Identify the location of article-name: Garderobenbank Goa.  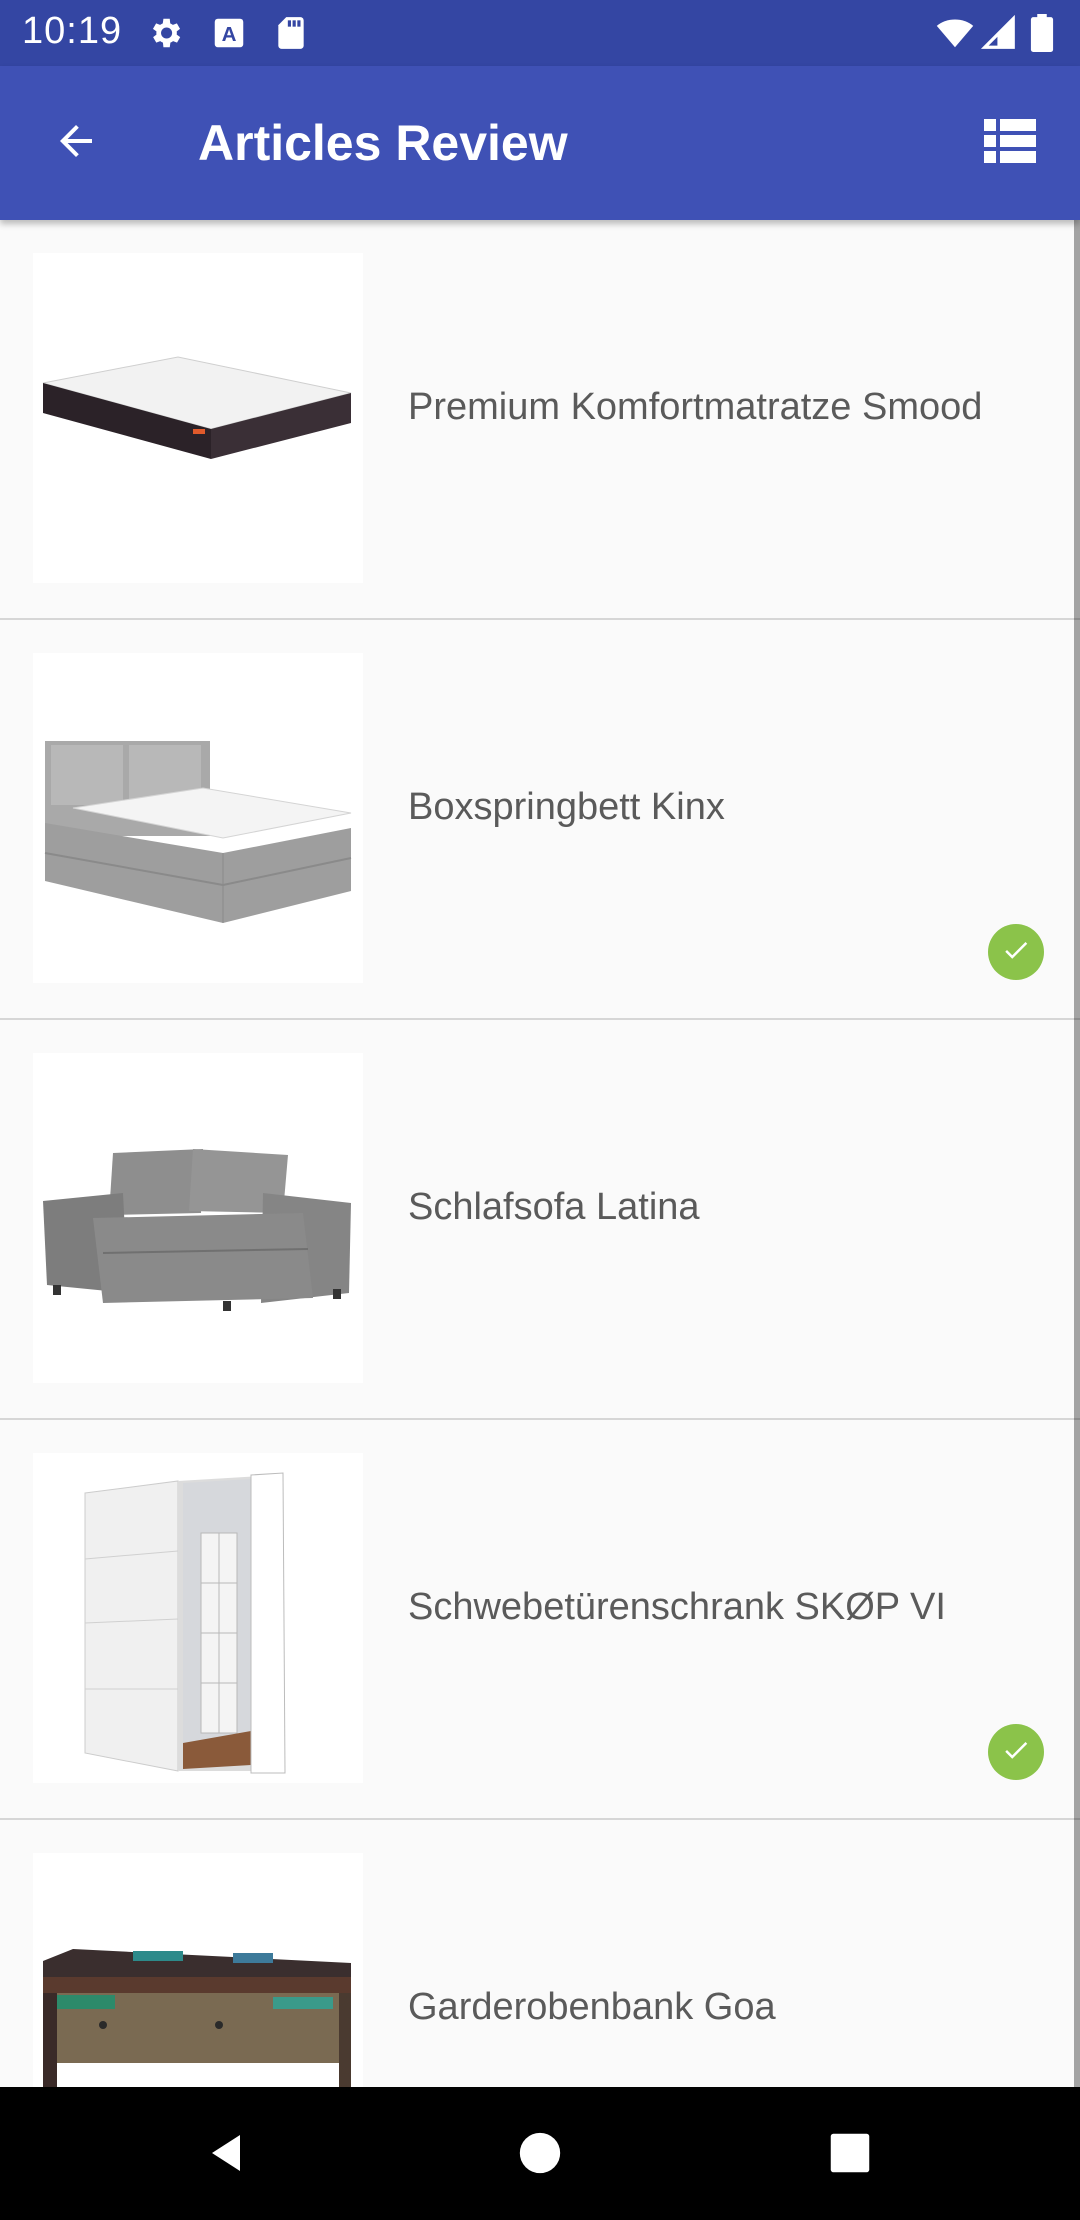
(592, 2007).